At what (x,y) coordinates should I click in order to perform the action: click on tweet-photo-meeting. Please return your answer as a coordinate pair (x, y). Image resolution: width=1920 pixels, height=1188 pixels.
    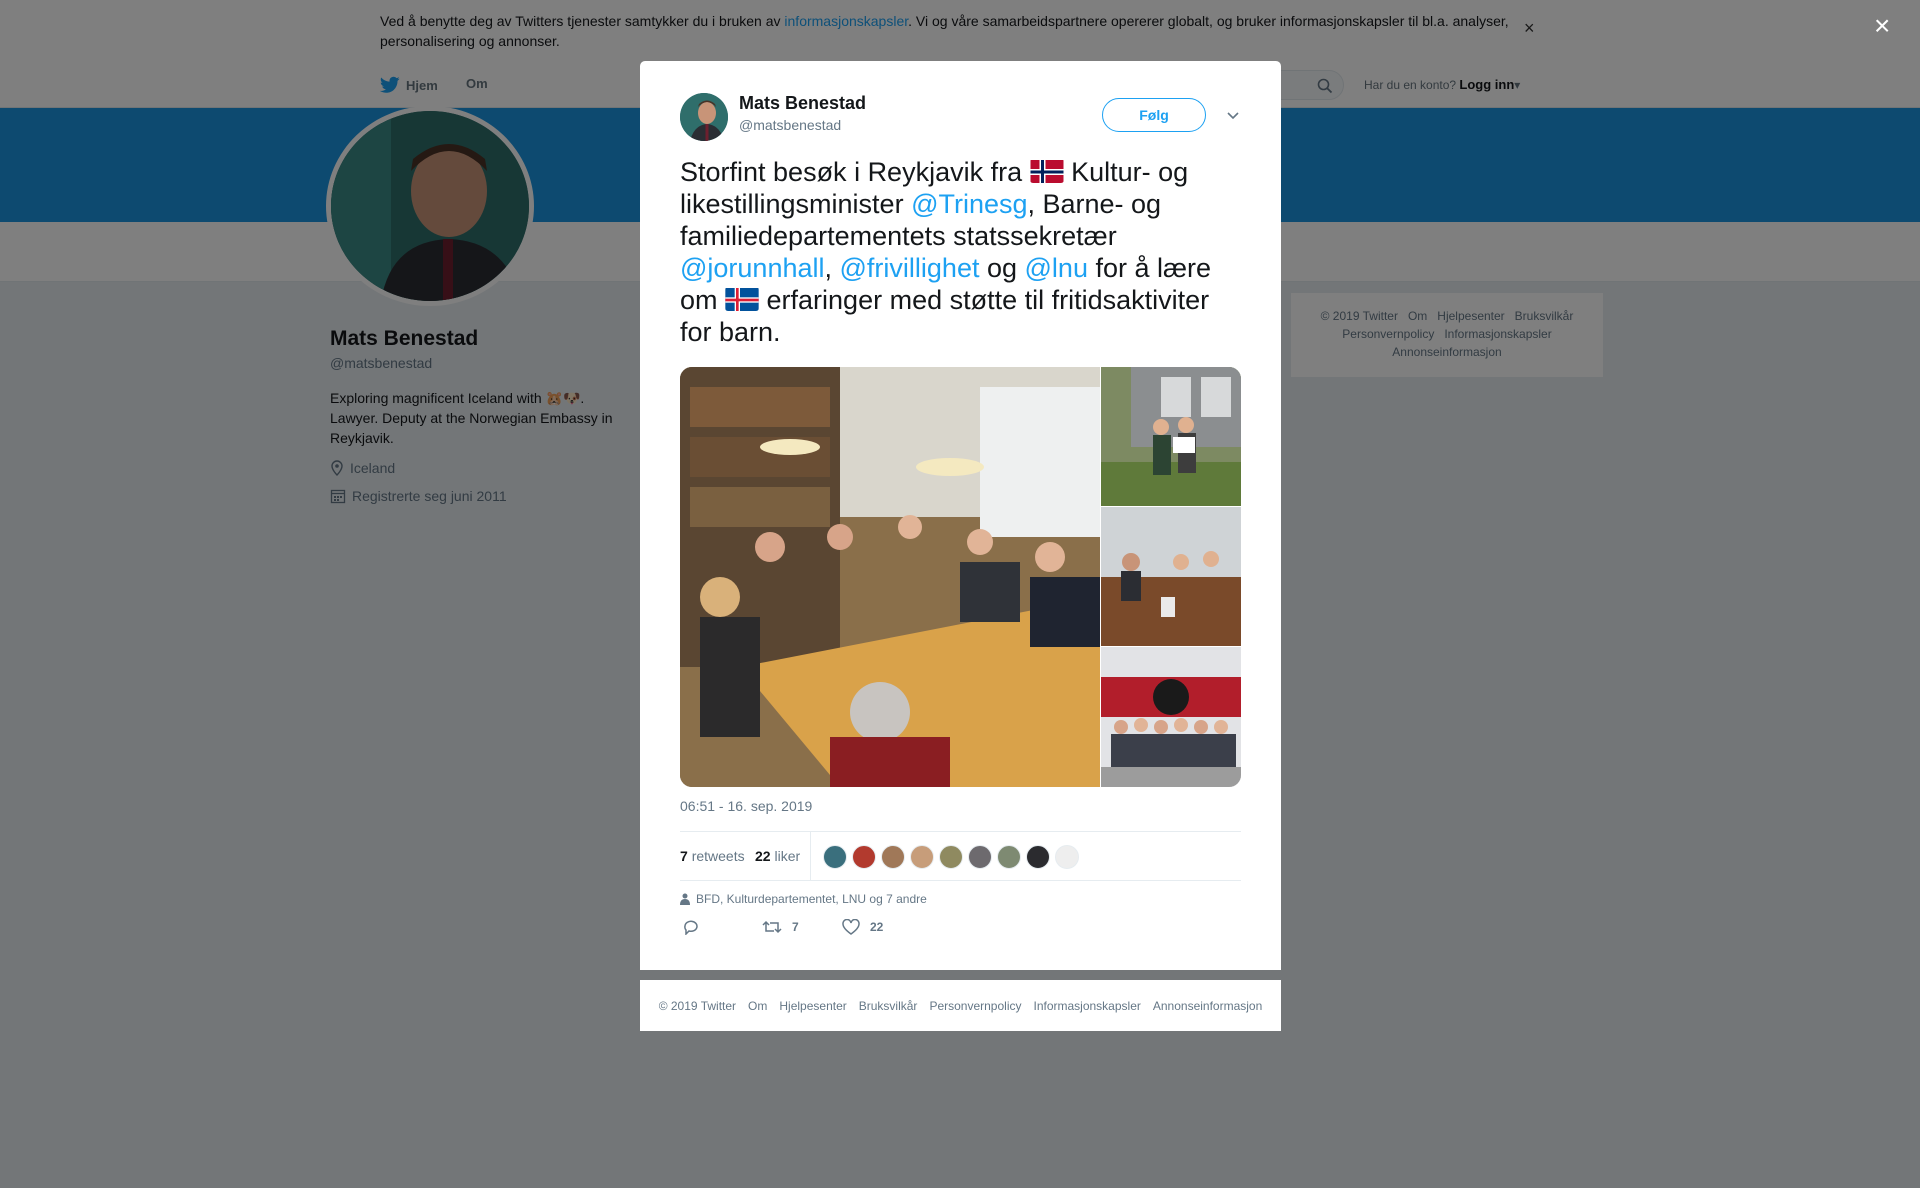
    Looking at the image, I should click on (890, 577).